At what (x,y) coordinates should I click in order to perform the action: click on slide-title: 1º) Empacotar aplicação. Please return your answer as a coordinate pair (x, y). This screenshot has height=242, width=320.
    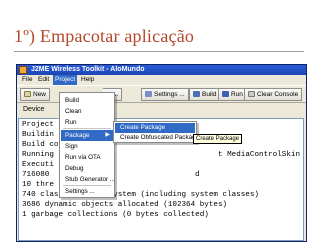
    Looking at the image, I should click on (104, 36).